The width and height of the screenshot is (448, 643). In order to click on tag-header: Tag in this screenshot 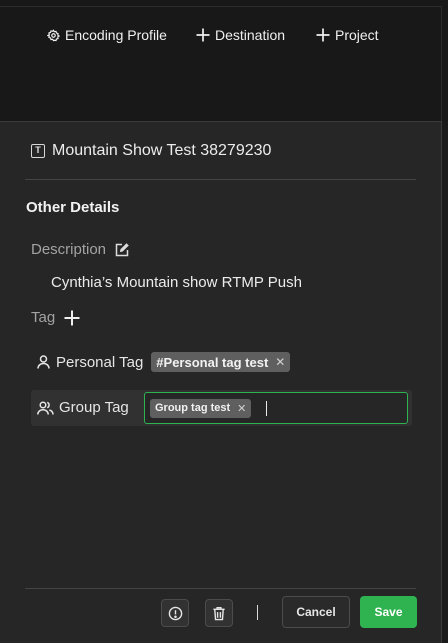, I will do `click(55, 317)`.